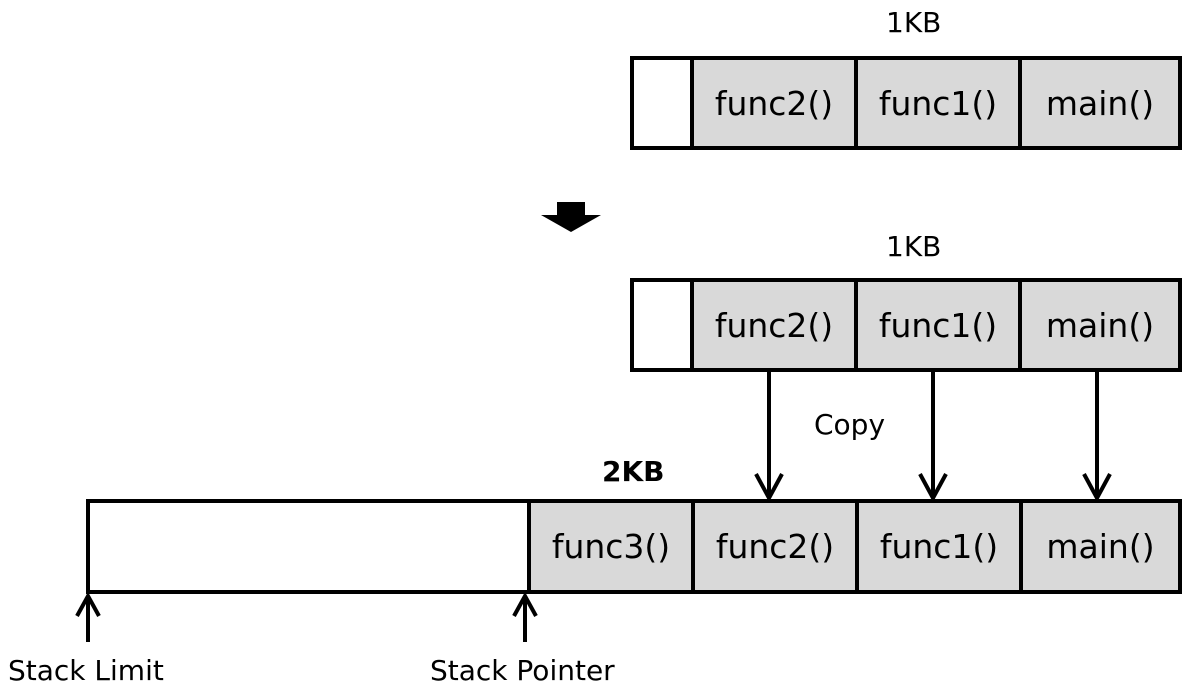 The width and height of the screenshot is (1194, 696). I want to click on stack-pointer-arrow, so click(525, 616).